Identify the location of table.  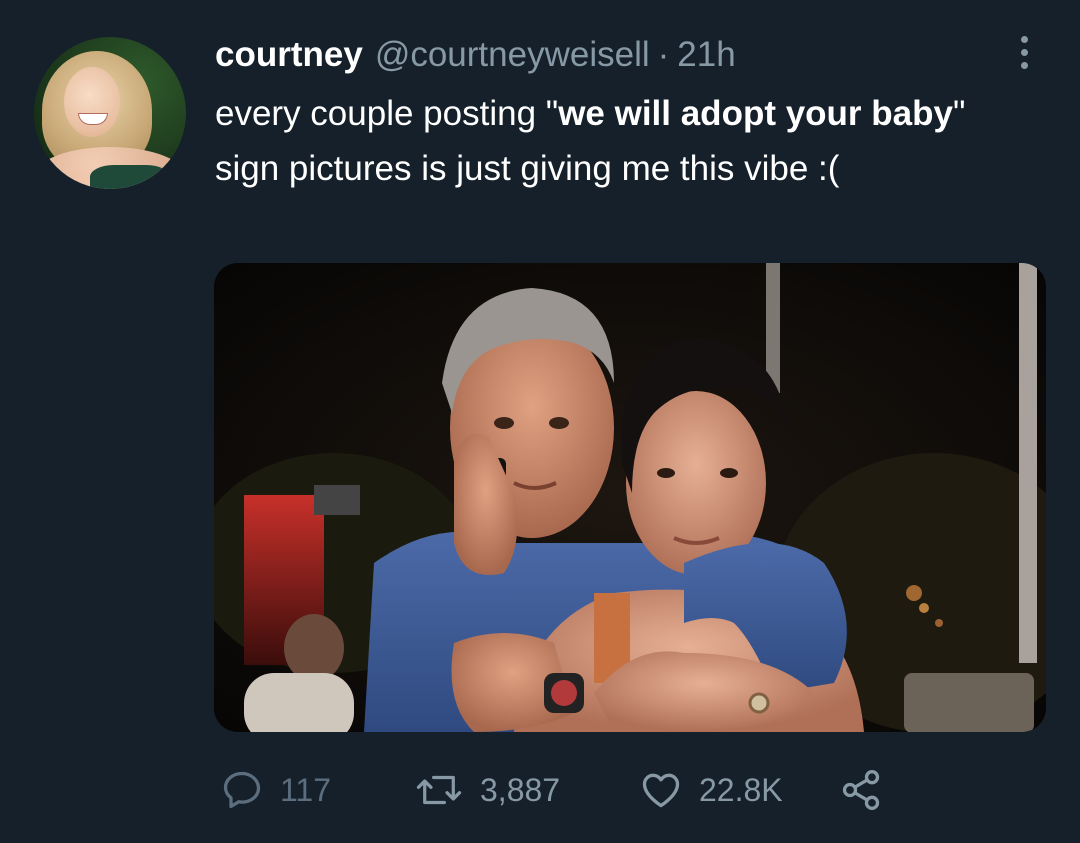
(969, 702).